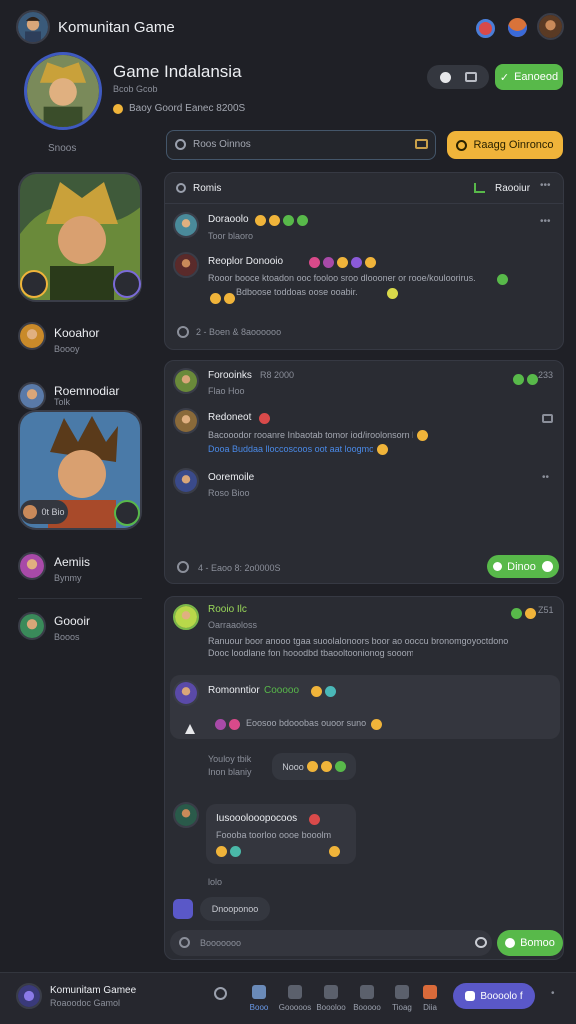  I want to click on nav-1-icon, so click(259, 992).